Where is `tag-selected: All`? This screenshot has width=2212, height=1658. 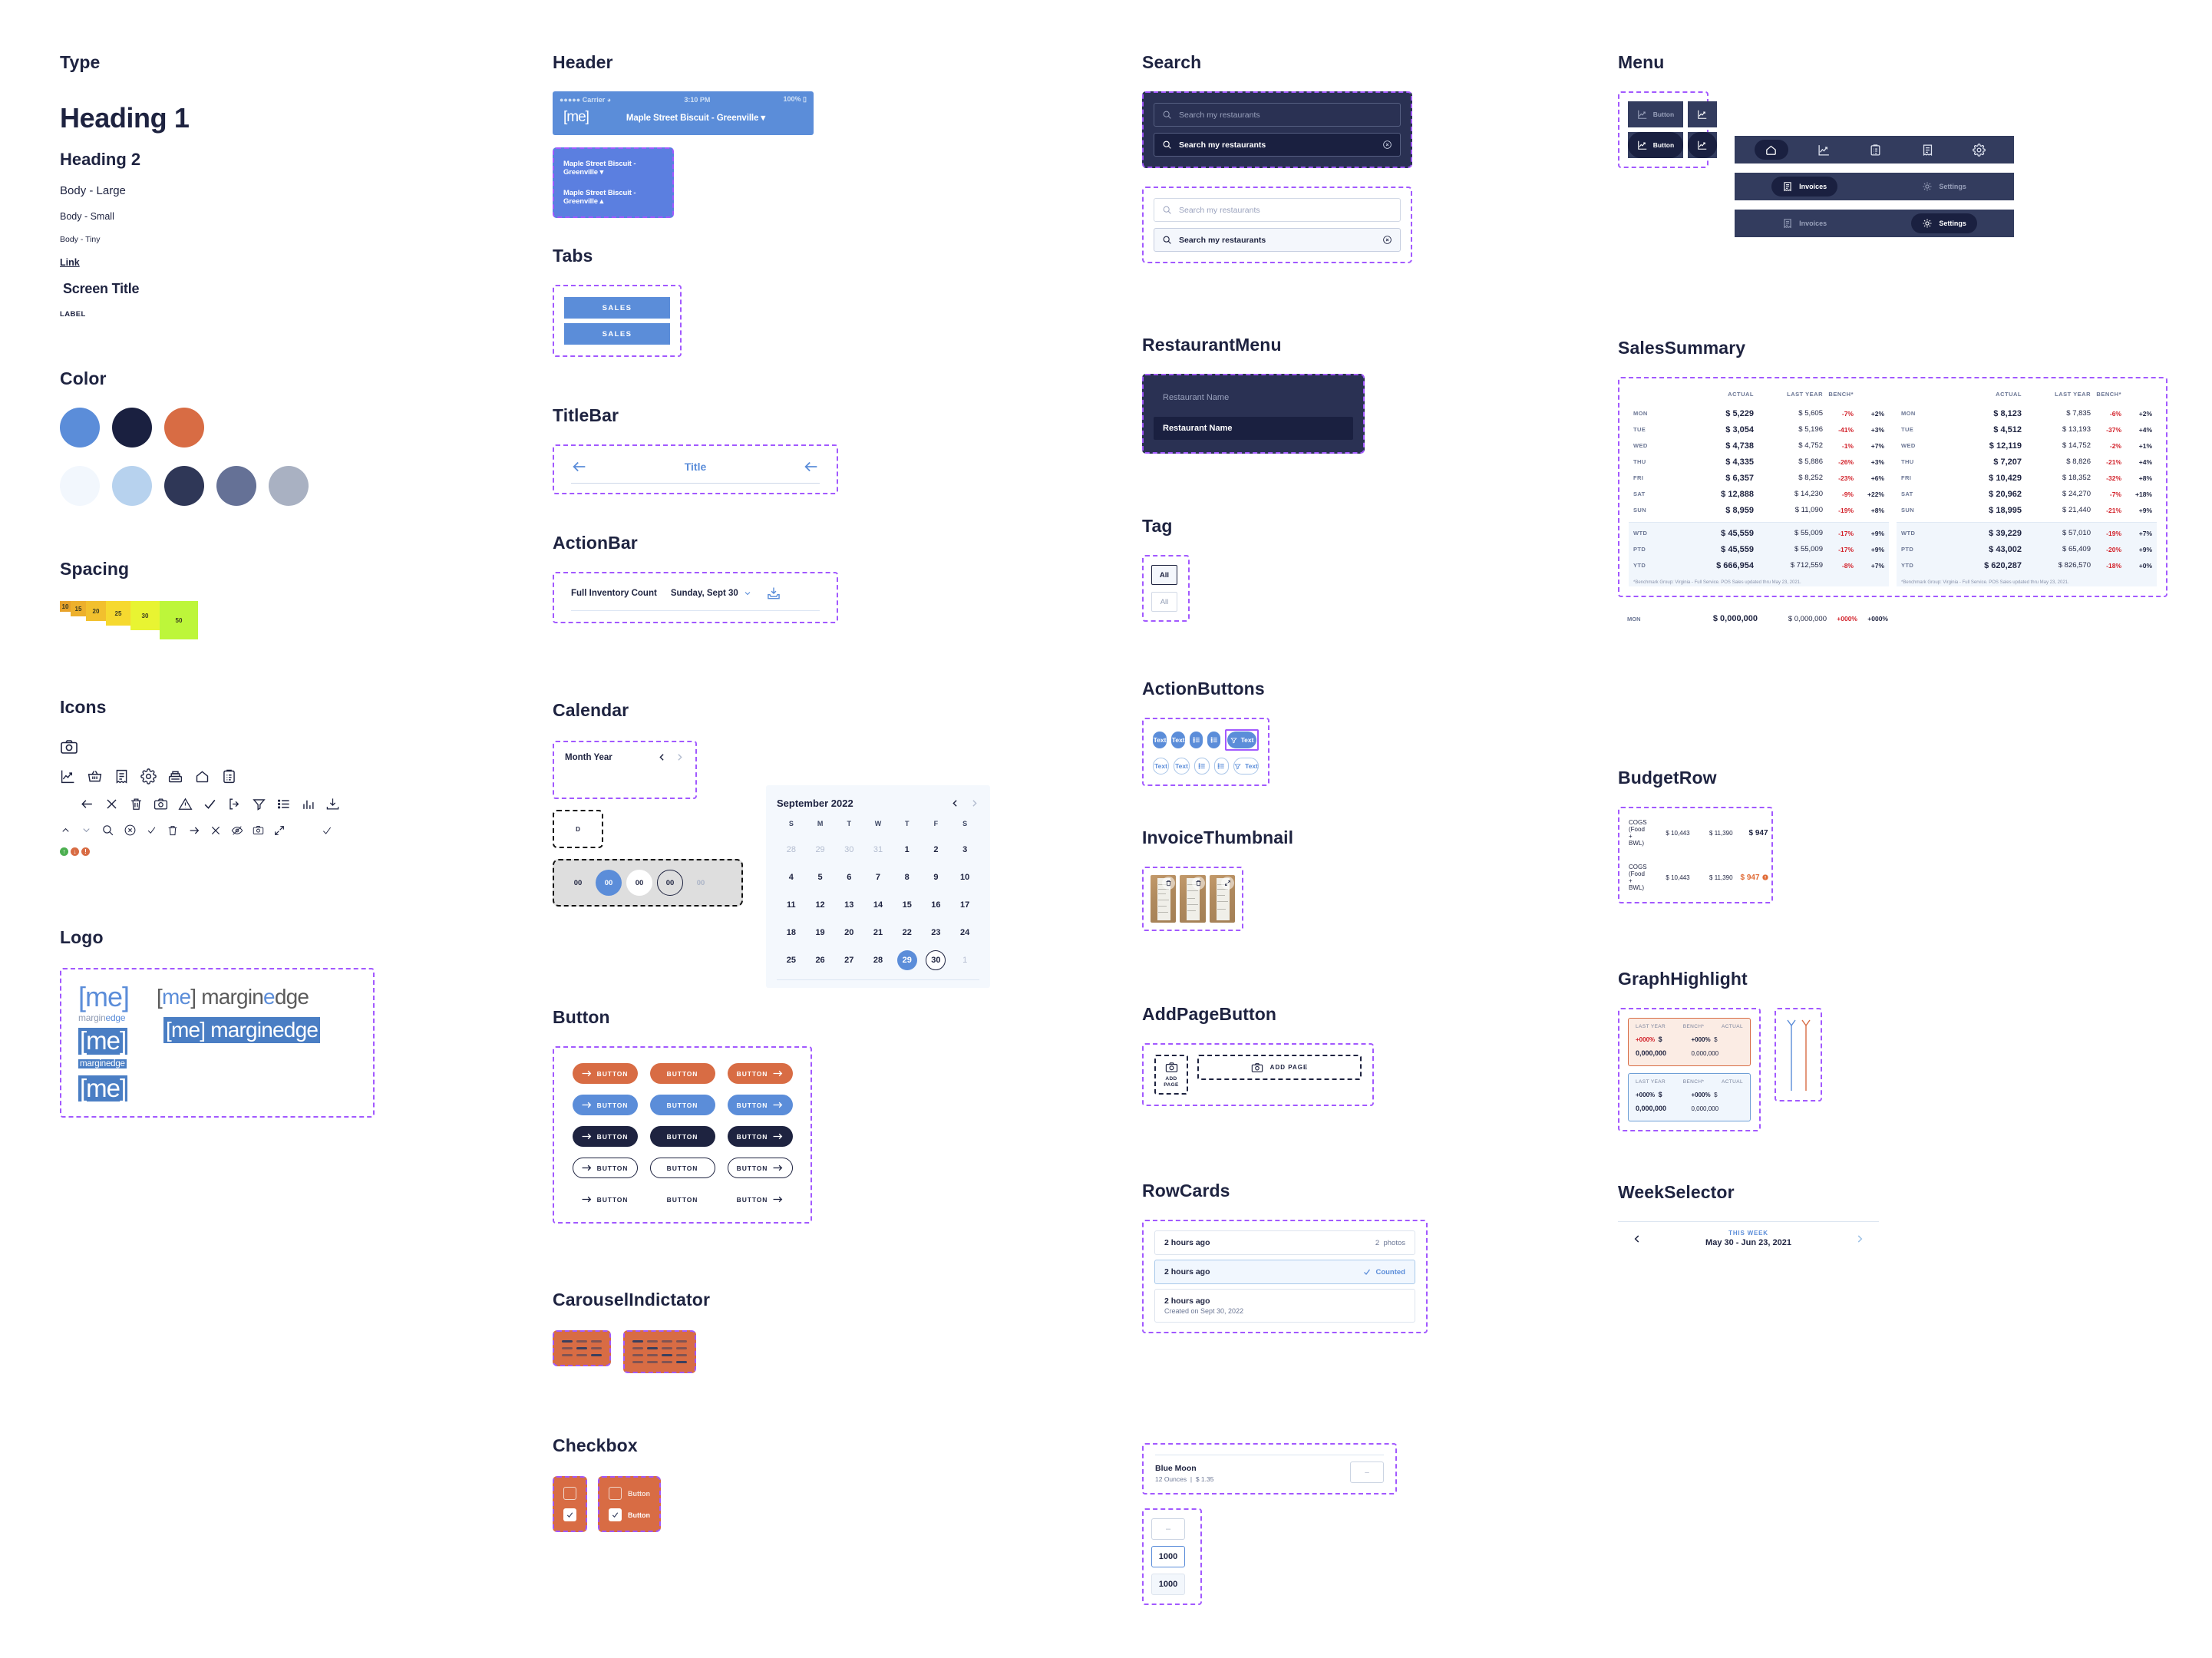 tag-selected: All is located at coordinates (1164, 575).